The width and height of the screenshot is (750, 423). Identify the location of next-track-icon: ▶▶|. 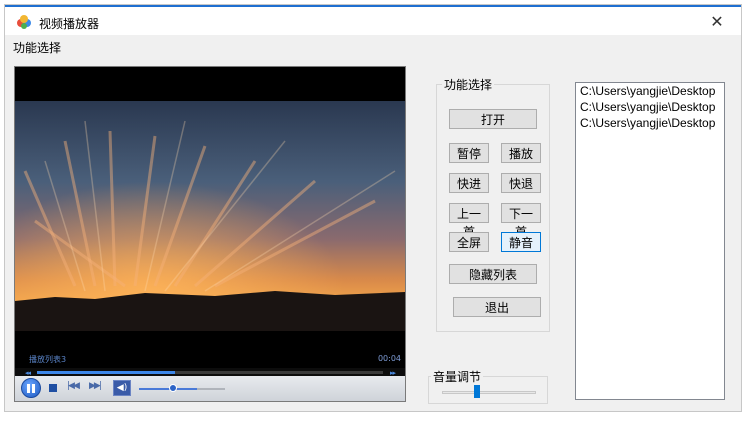
(95, 386).